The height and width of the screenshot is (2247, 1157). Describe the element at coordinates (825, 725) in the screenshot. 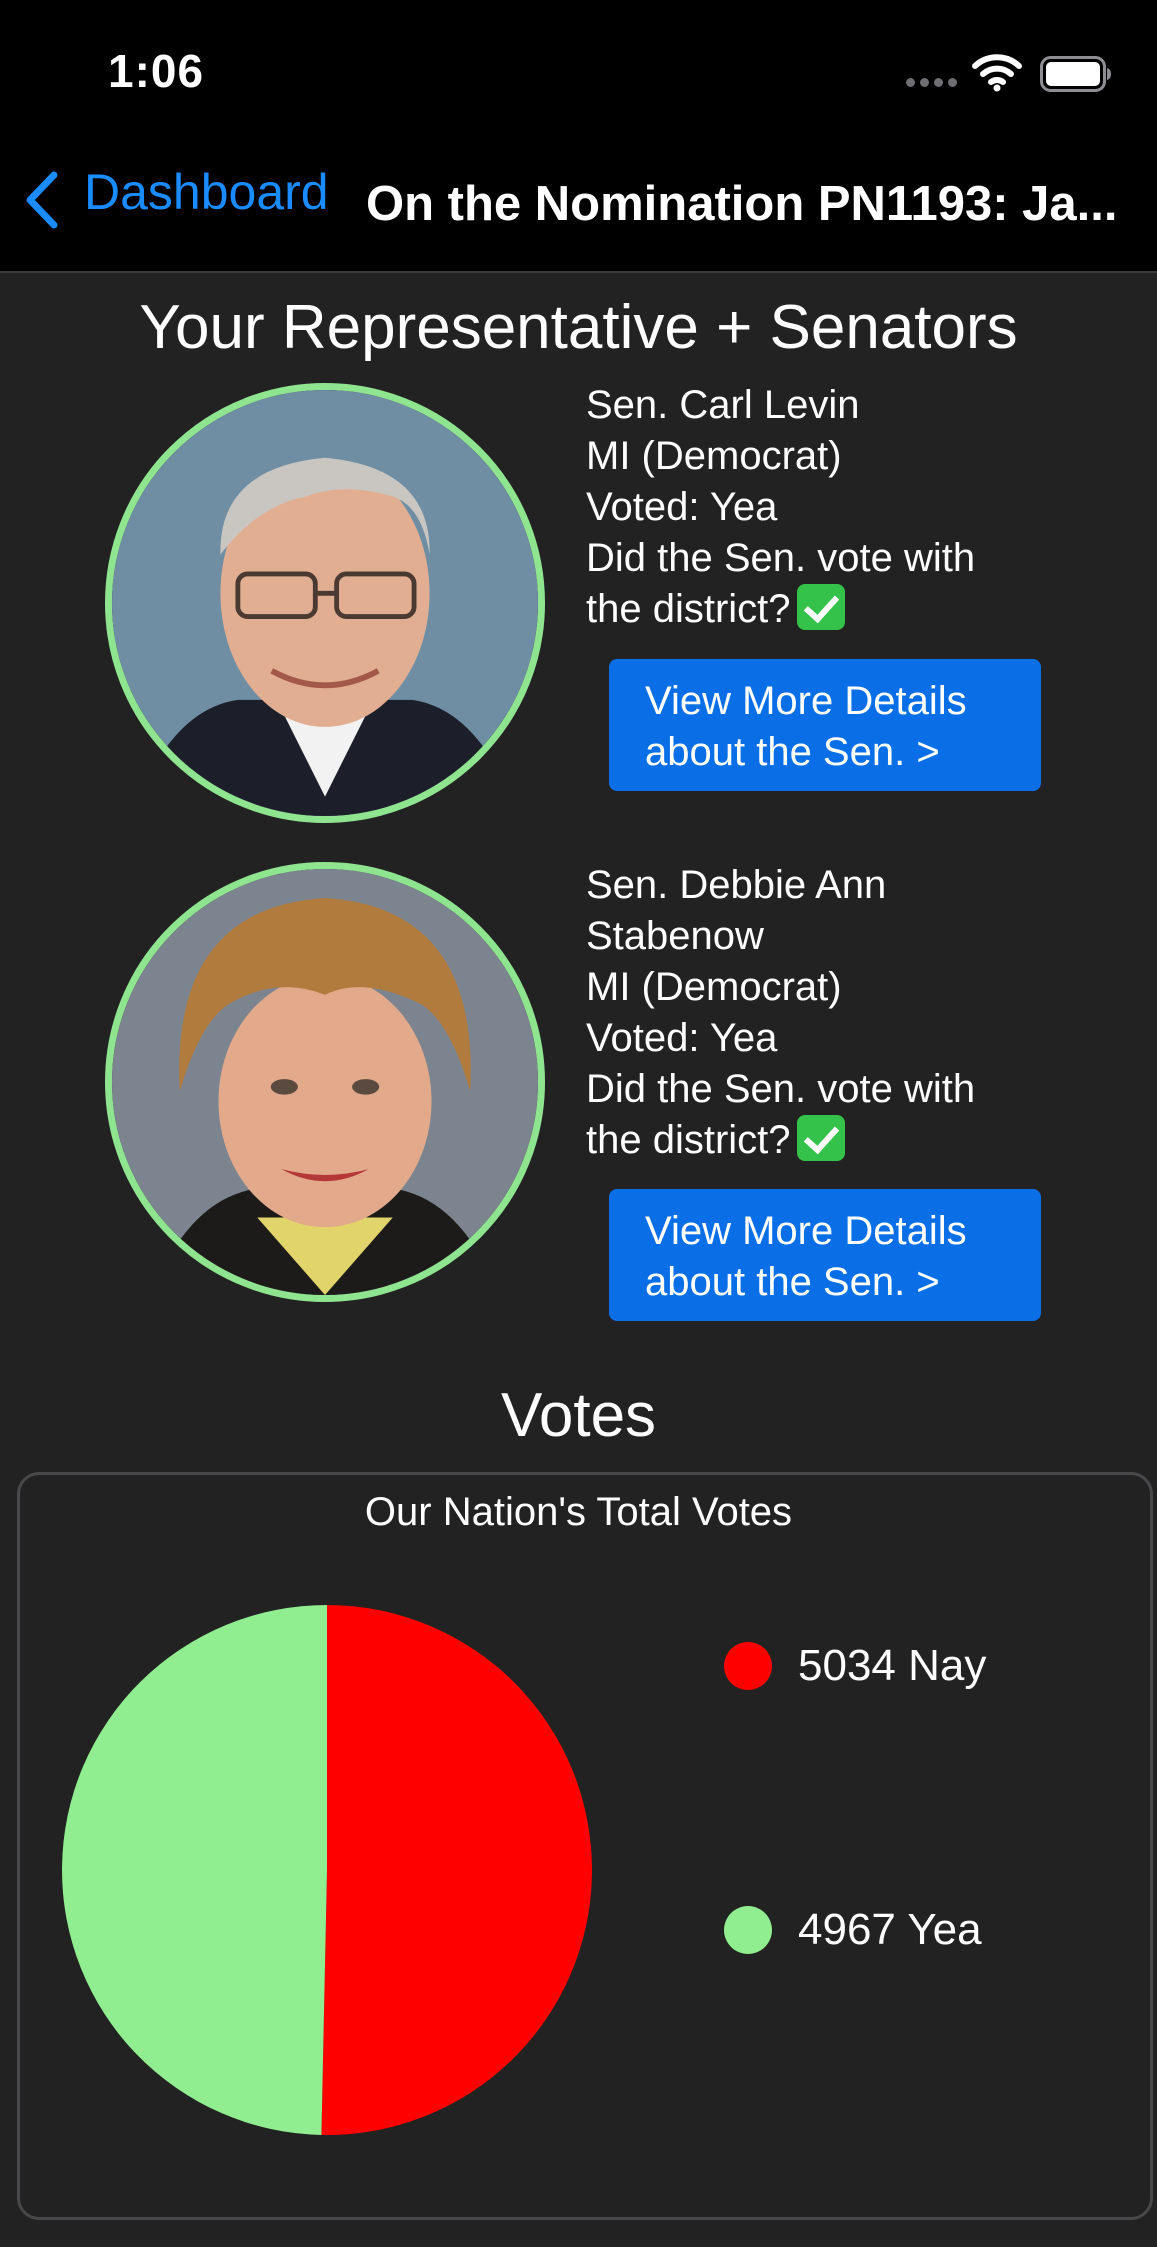

I see `senator-1-details-button: View More Details about the Sen. >` at that location.